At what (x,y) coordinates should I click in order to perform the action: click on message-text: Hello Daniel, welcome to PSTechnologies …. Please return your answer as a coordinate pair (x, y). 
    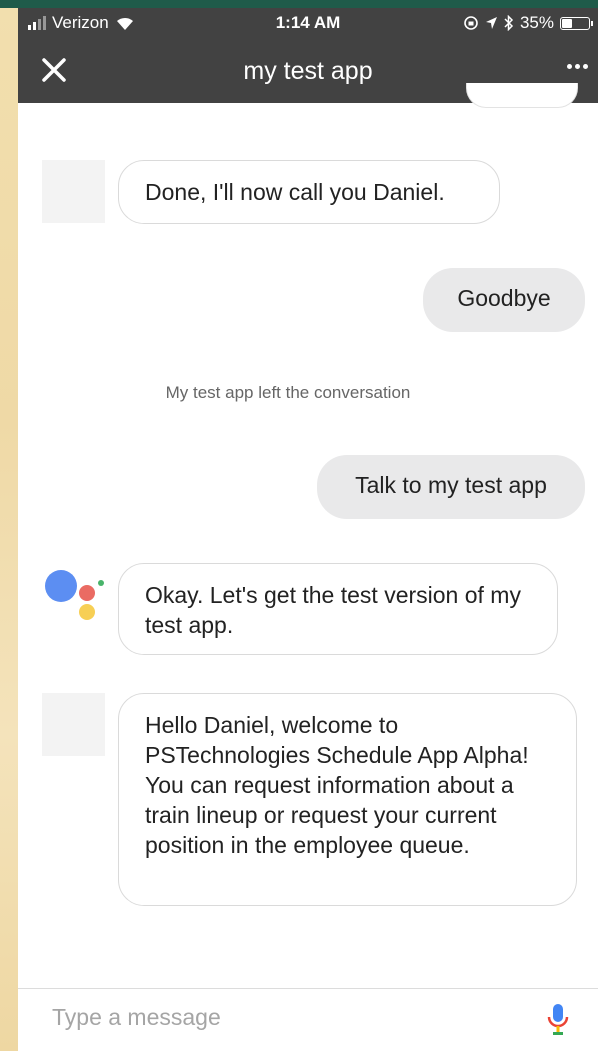
    Looking at the image, I should click on (337, 785).